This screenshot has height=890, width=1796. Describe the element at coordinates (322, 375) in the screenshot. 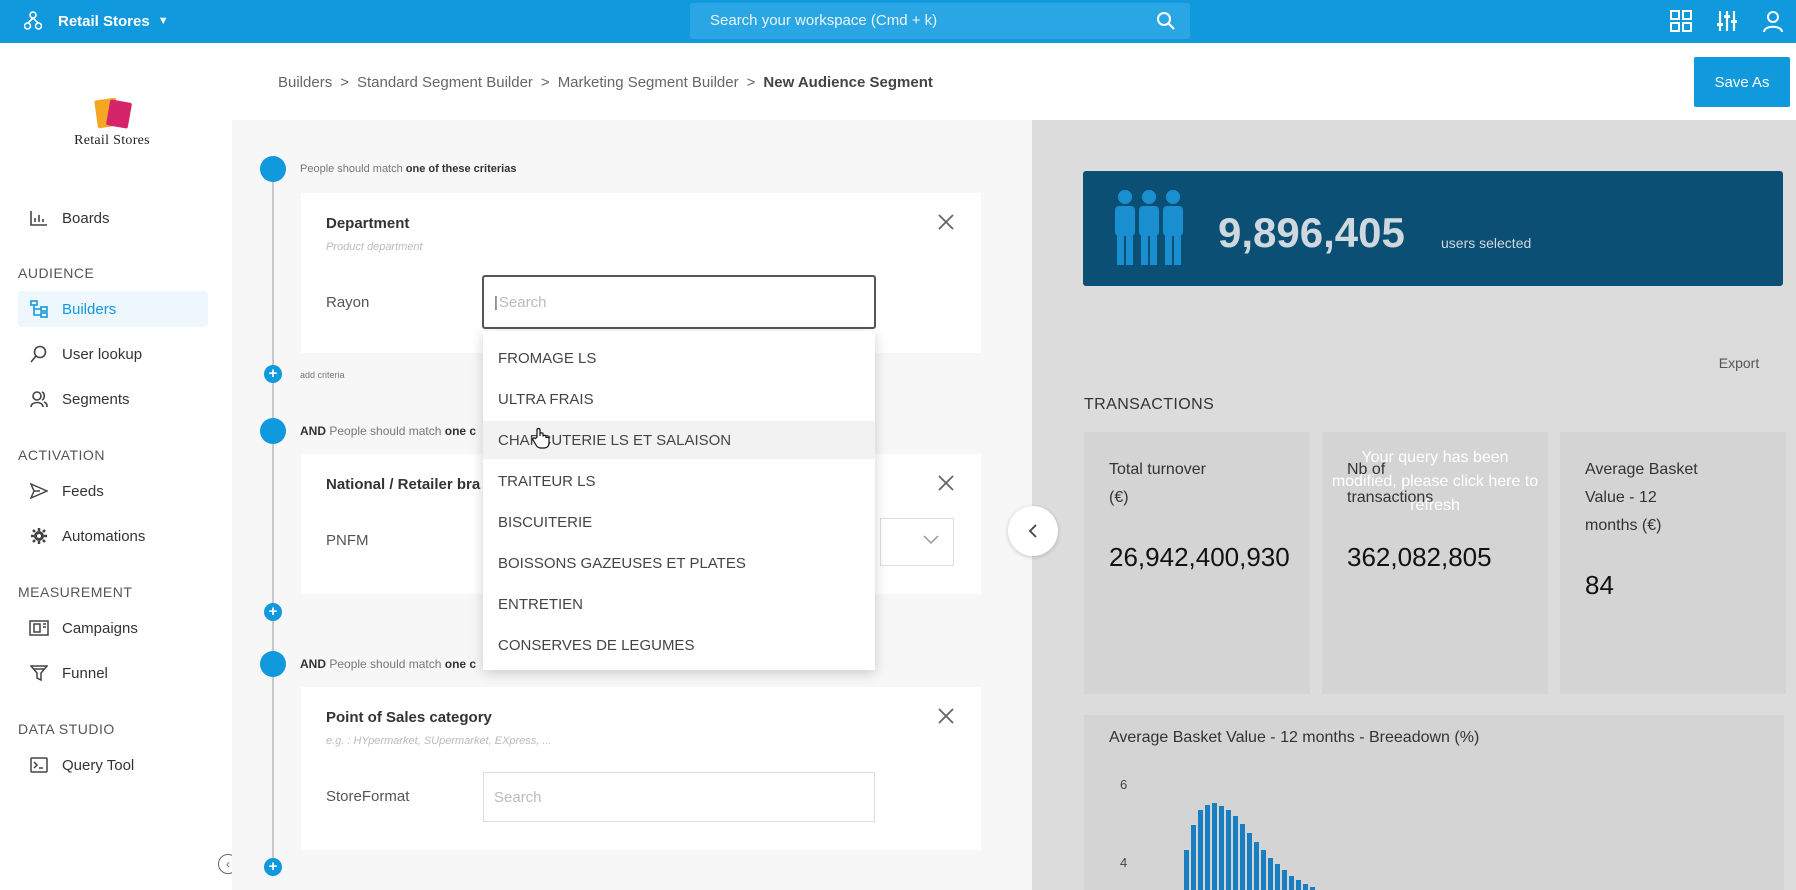

I see `add-criteria-link: add criteria` at that location.